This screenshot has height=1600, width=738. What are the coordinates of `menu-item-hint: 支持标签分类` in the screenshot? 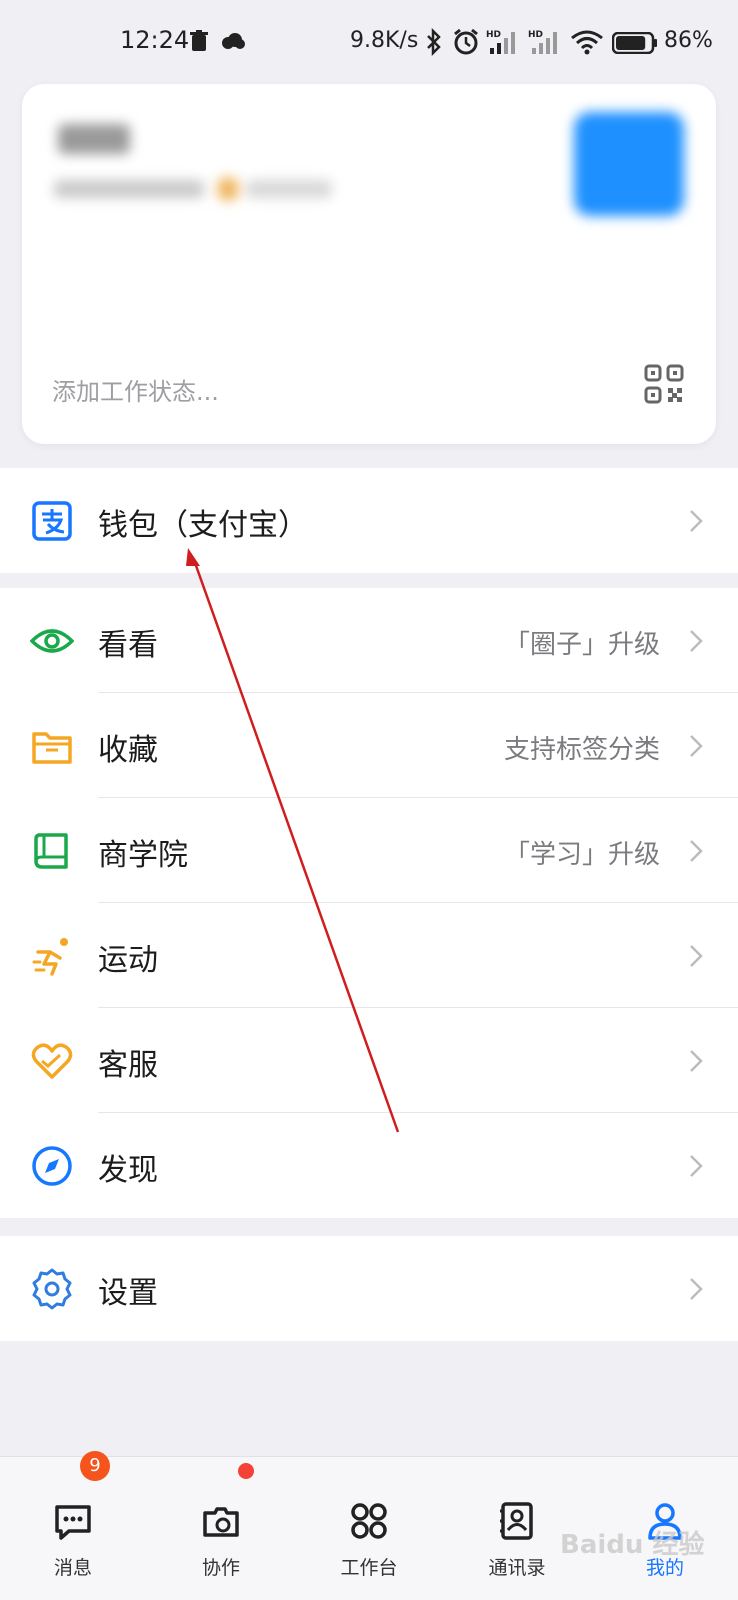 It's located at (581, 750).